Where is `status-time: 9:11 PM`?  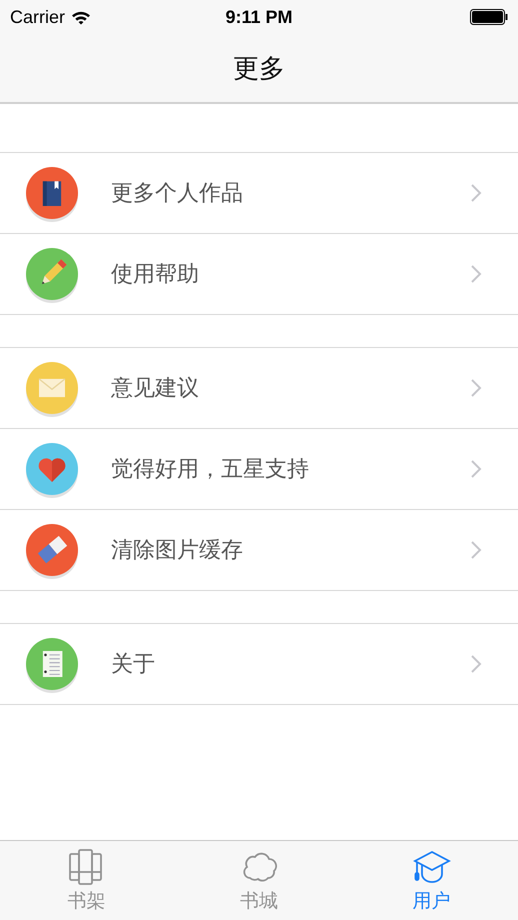
status-time: 9:11 PM is located at coordinates (259, 17).